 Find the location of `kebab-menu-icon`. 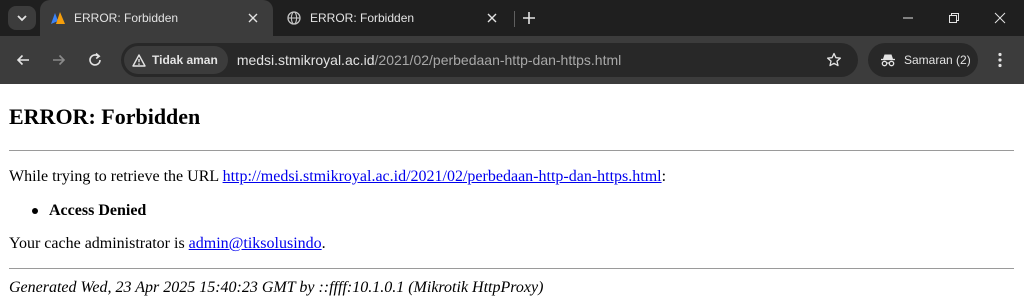

kebab-menu-icon is located at coordinates (1000, 60).